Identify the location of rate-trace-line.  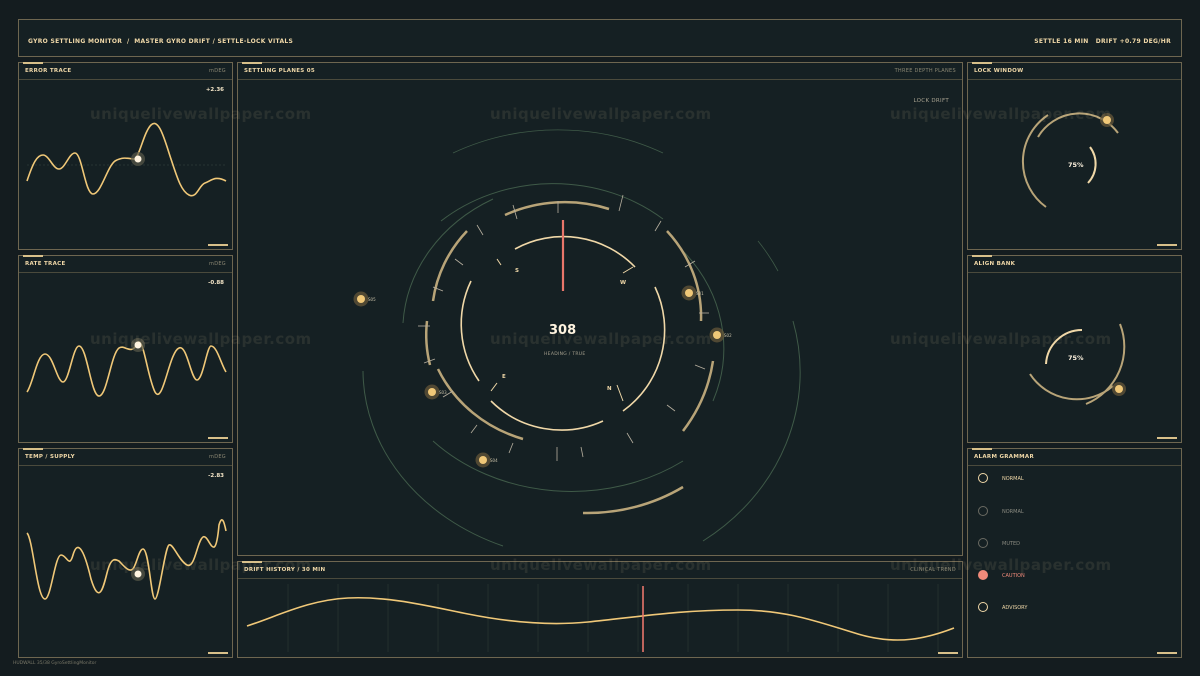
(126, 369).